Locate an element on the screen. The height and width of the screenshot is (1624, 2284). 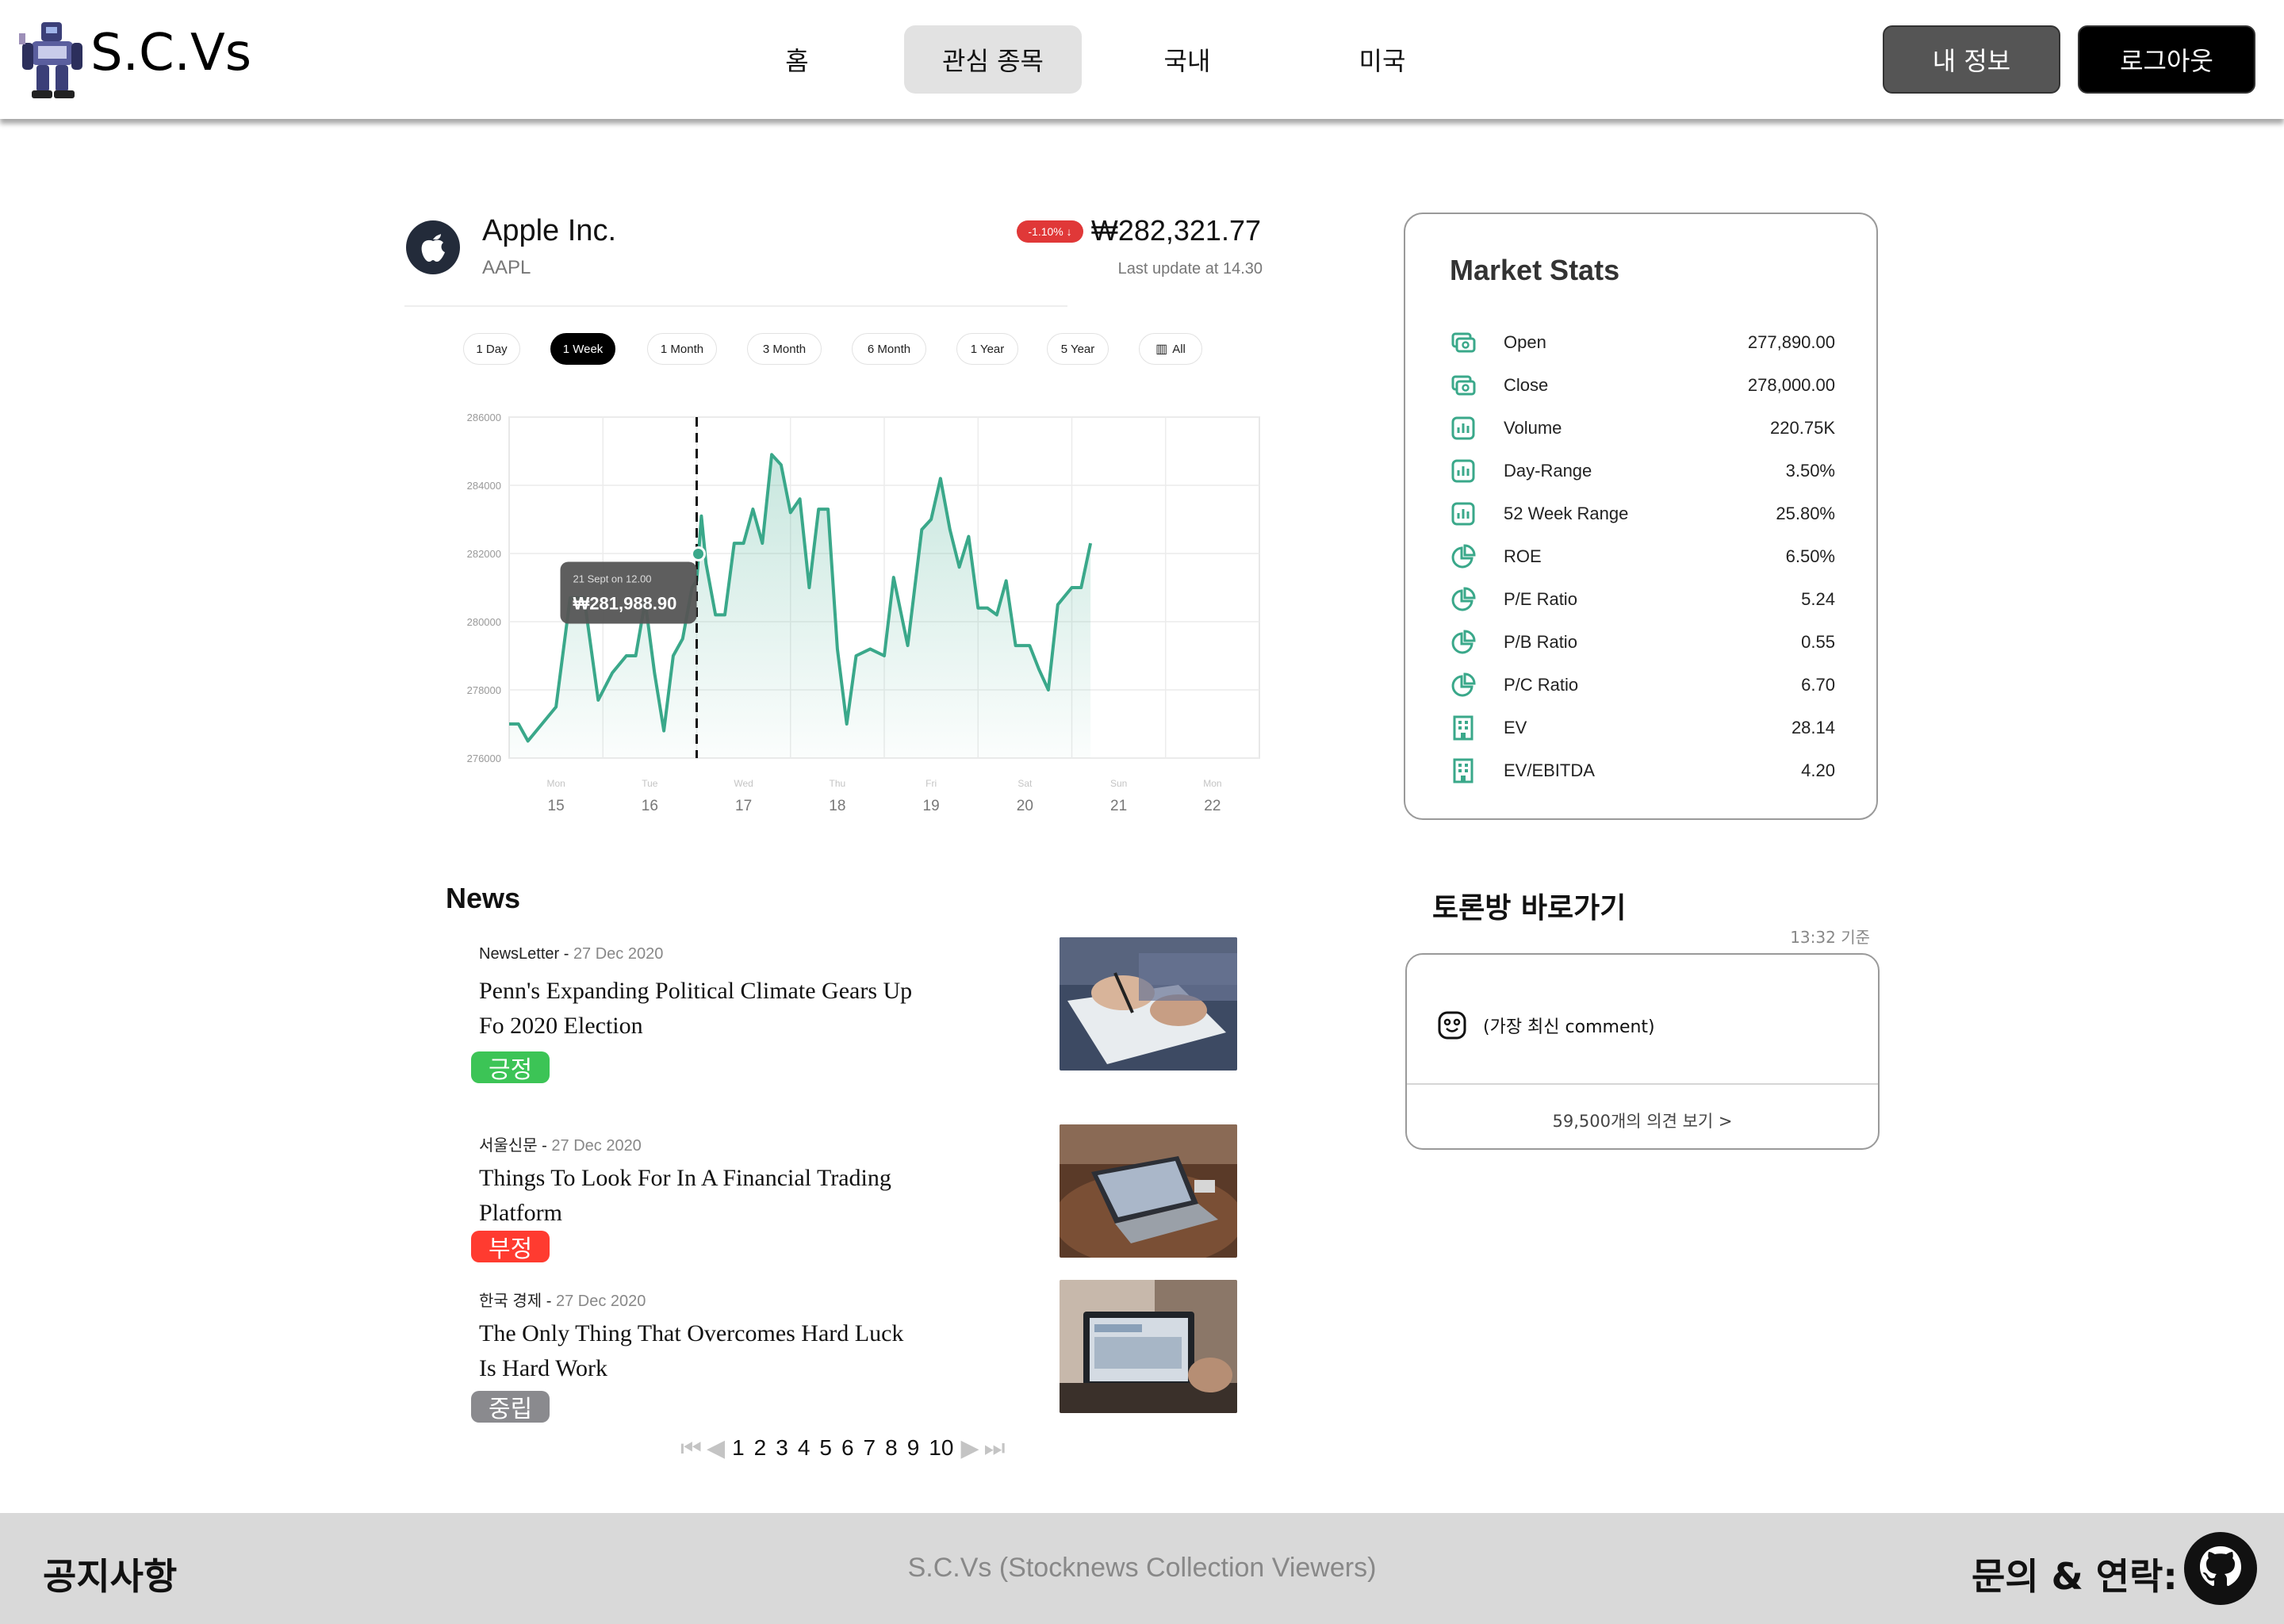
footer-tagline: S.C.Vs (Stocknews Collection Viewers) is located at coordinates (1142, 1568).